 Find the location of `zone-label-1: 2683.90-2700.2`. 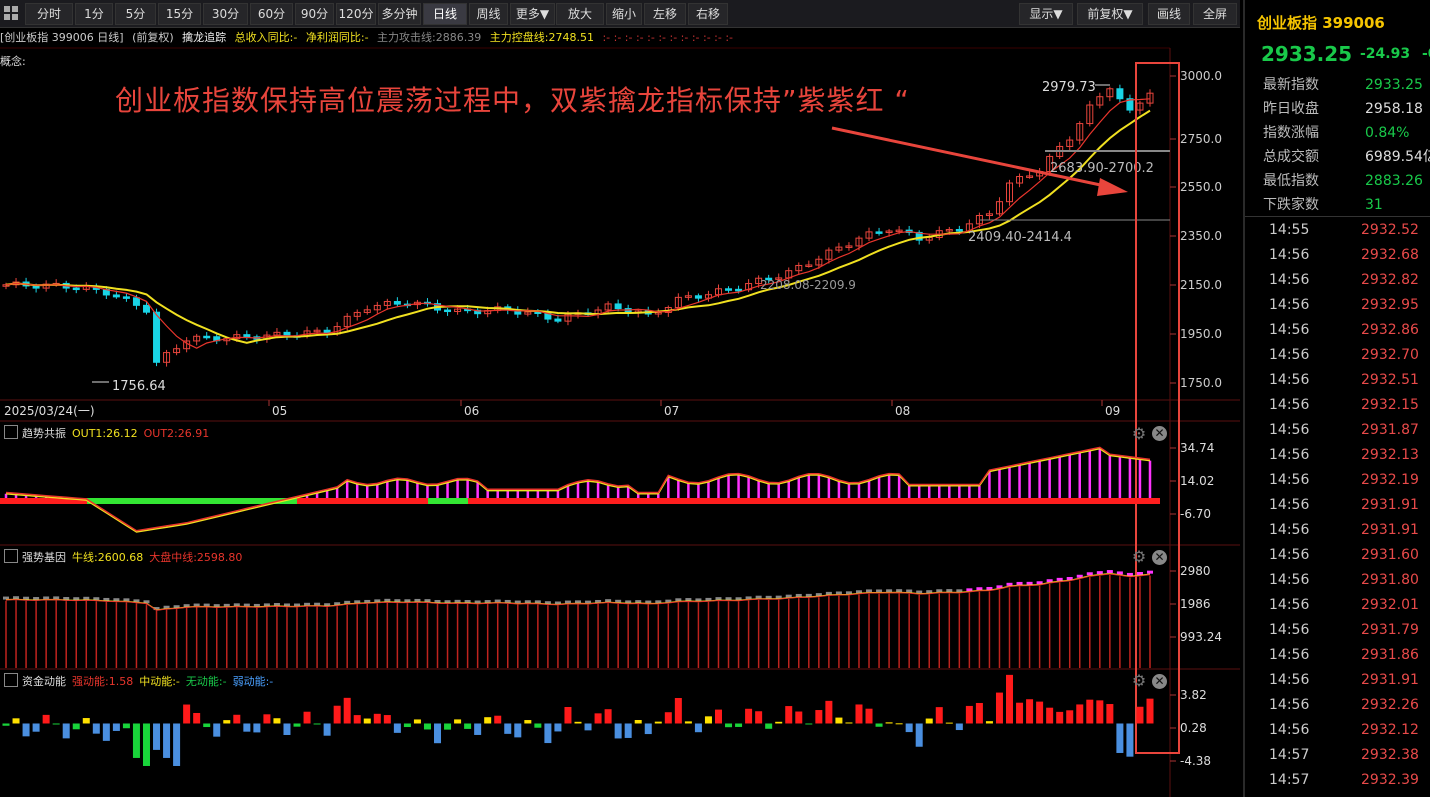

zone-label-1: 2683.90-2700.2 is located at coordinates (1102, 168).